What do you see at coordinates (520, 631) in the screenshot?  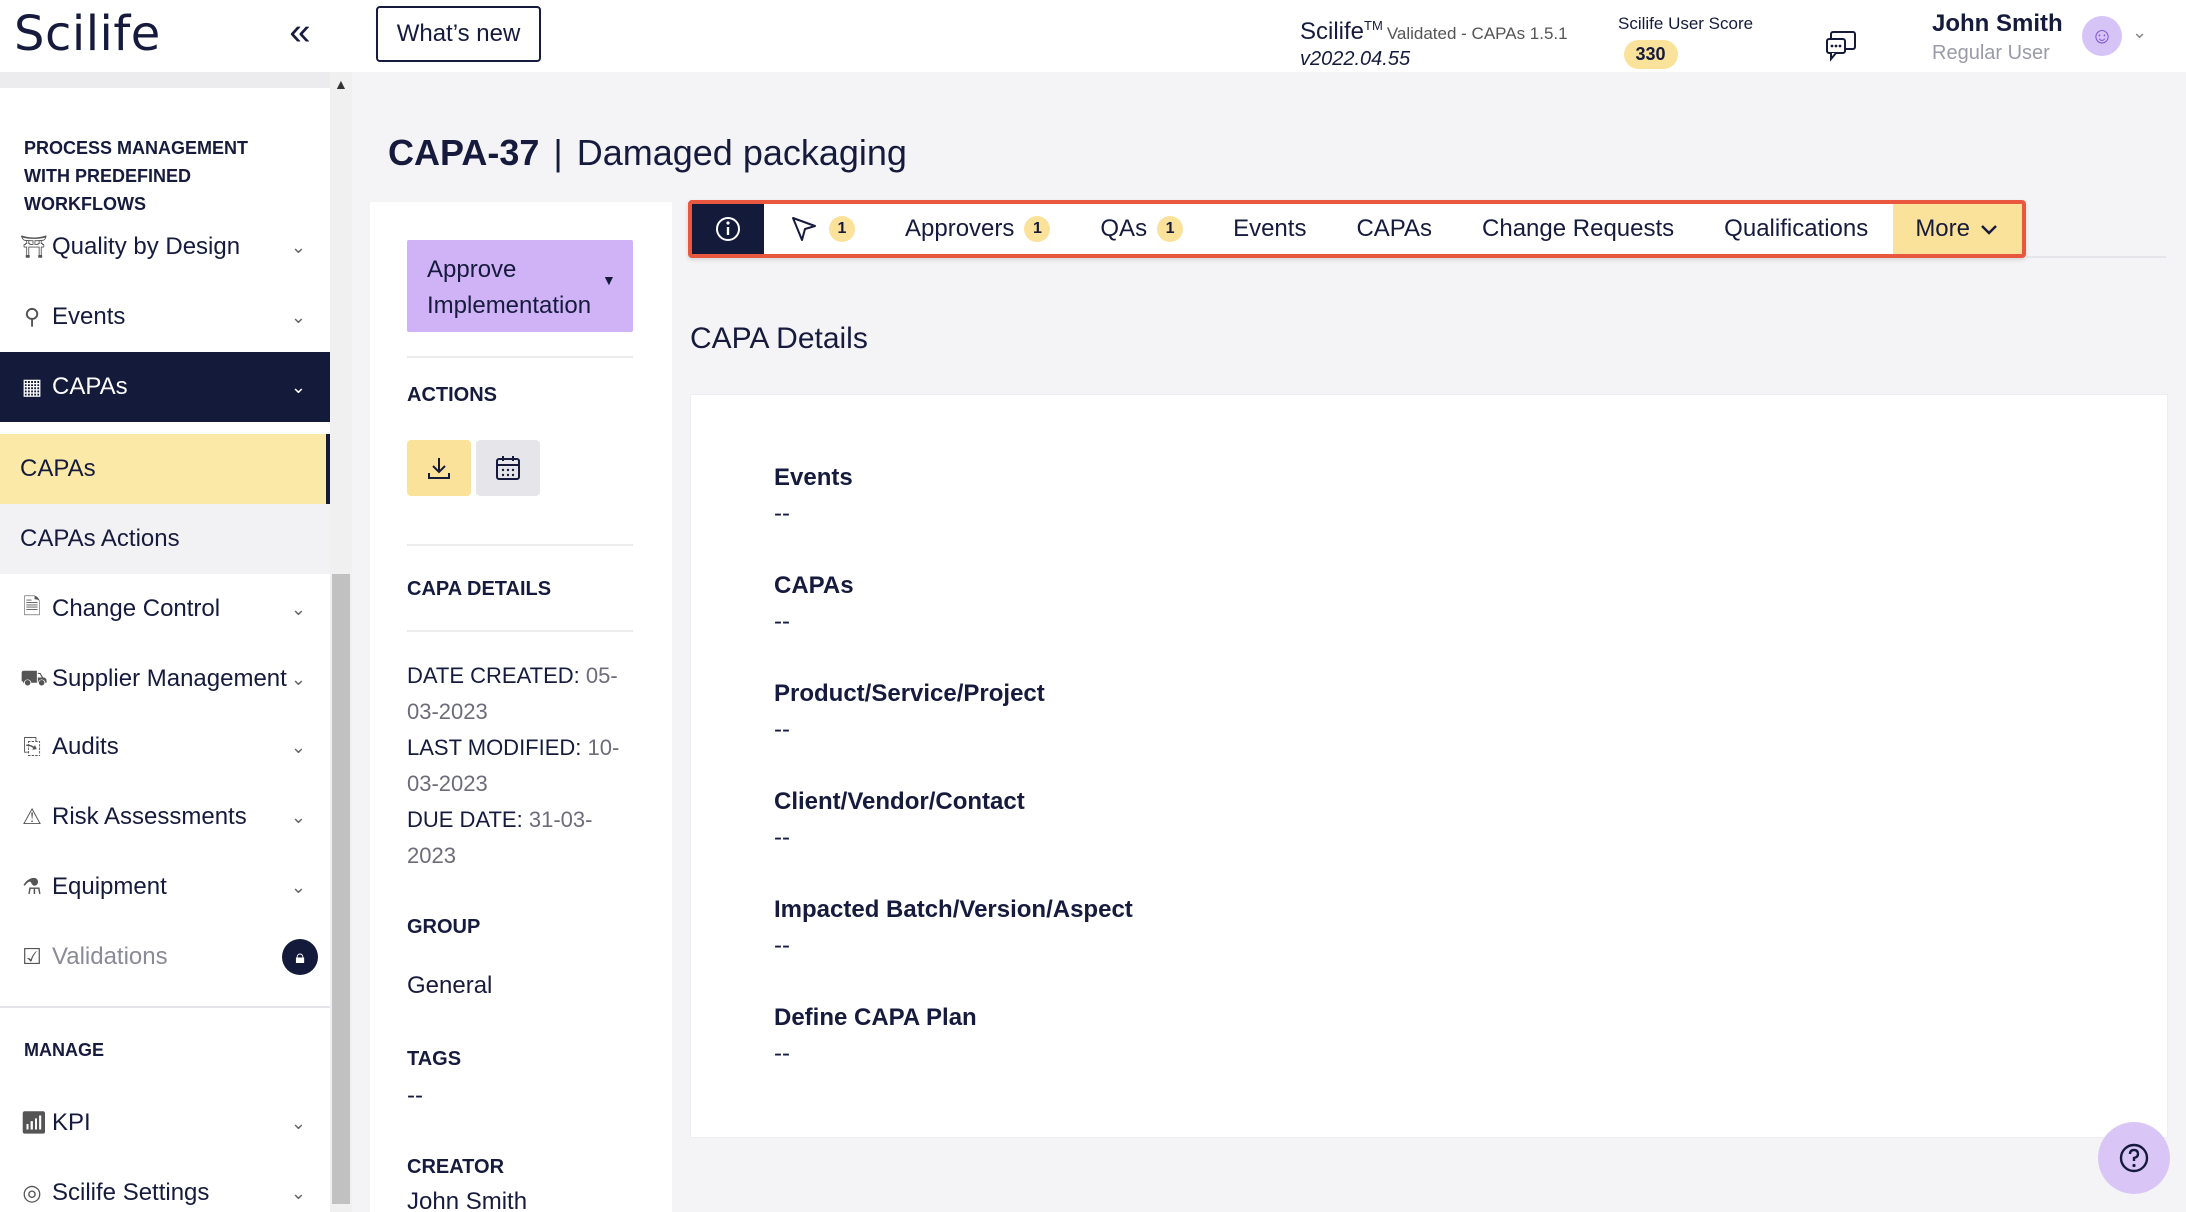 I see `panel-divider` at bounding box center [520, 631].